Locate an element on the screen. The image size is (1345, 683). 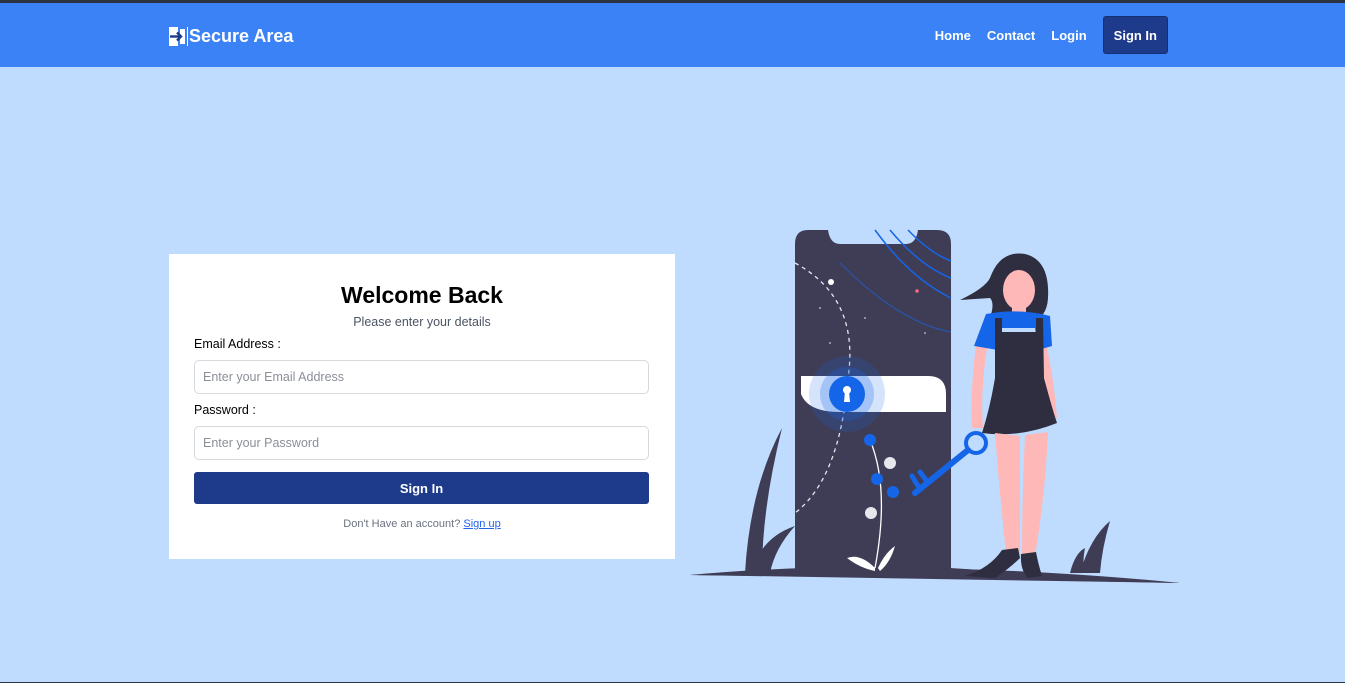
nav-links: Home Contact Login Sign In is located at coordinates (1043, 35).